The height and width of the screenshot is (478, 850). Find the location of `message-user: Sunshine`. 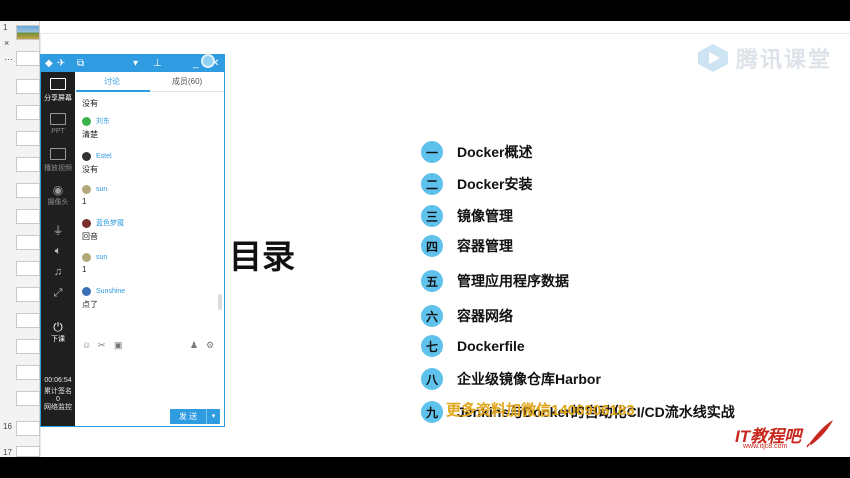

message-user: Sunshine is located at coordinates (110, 291).